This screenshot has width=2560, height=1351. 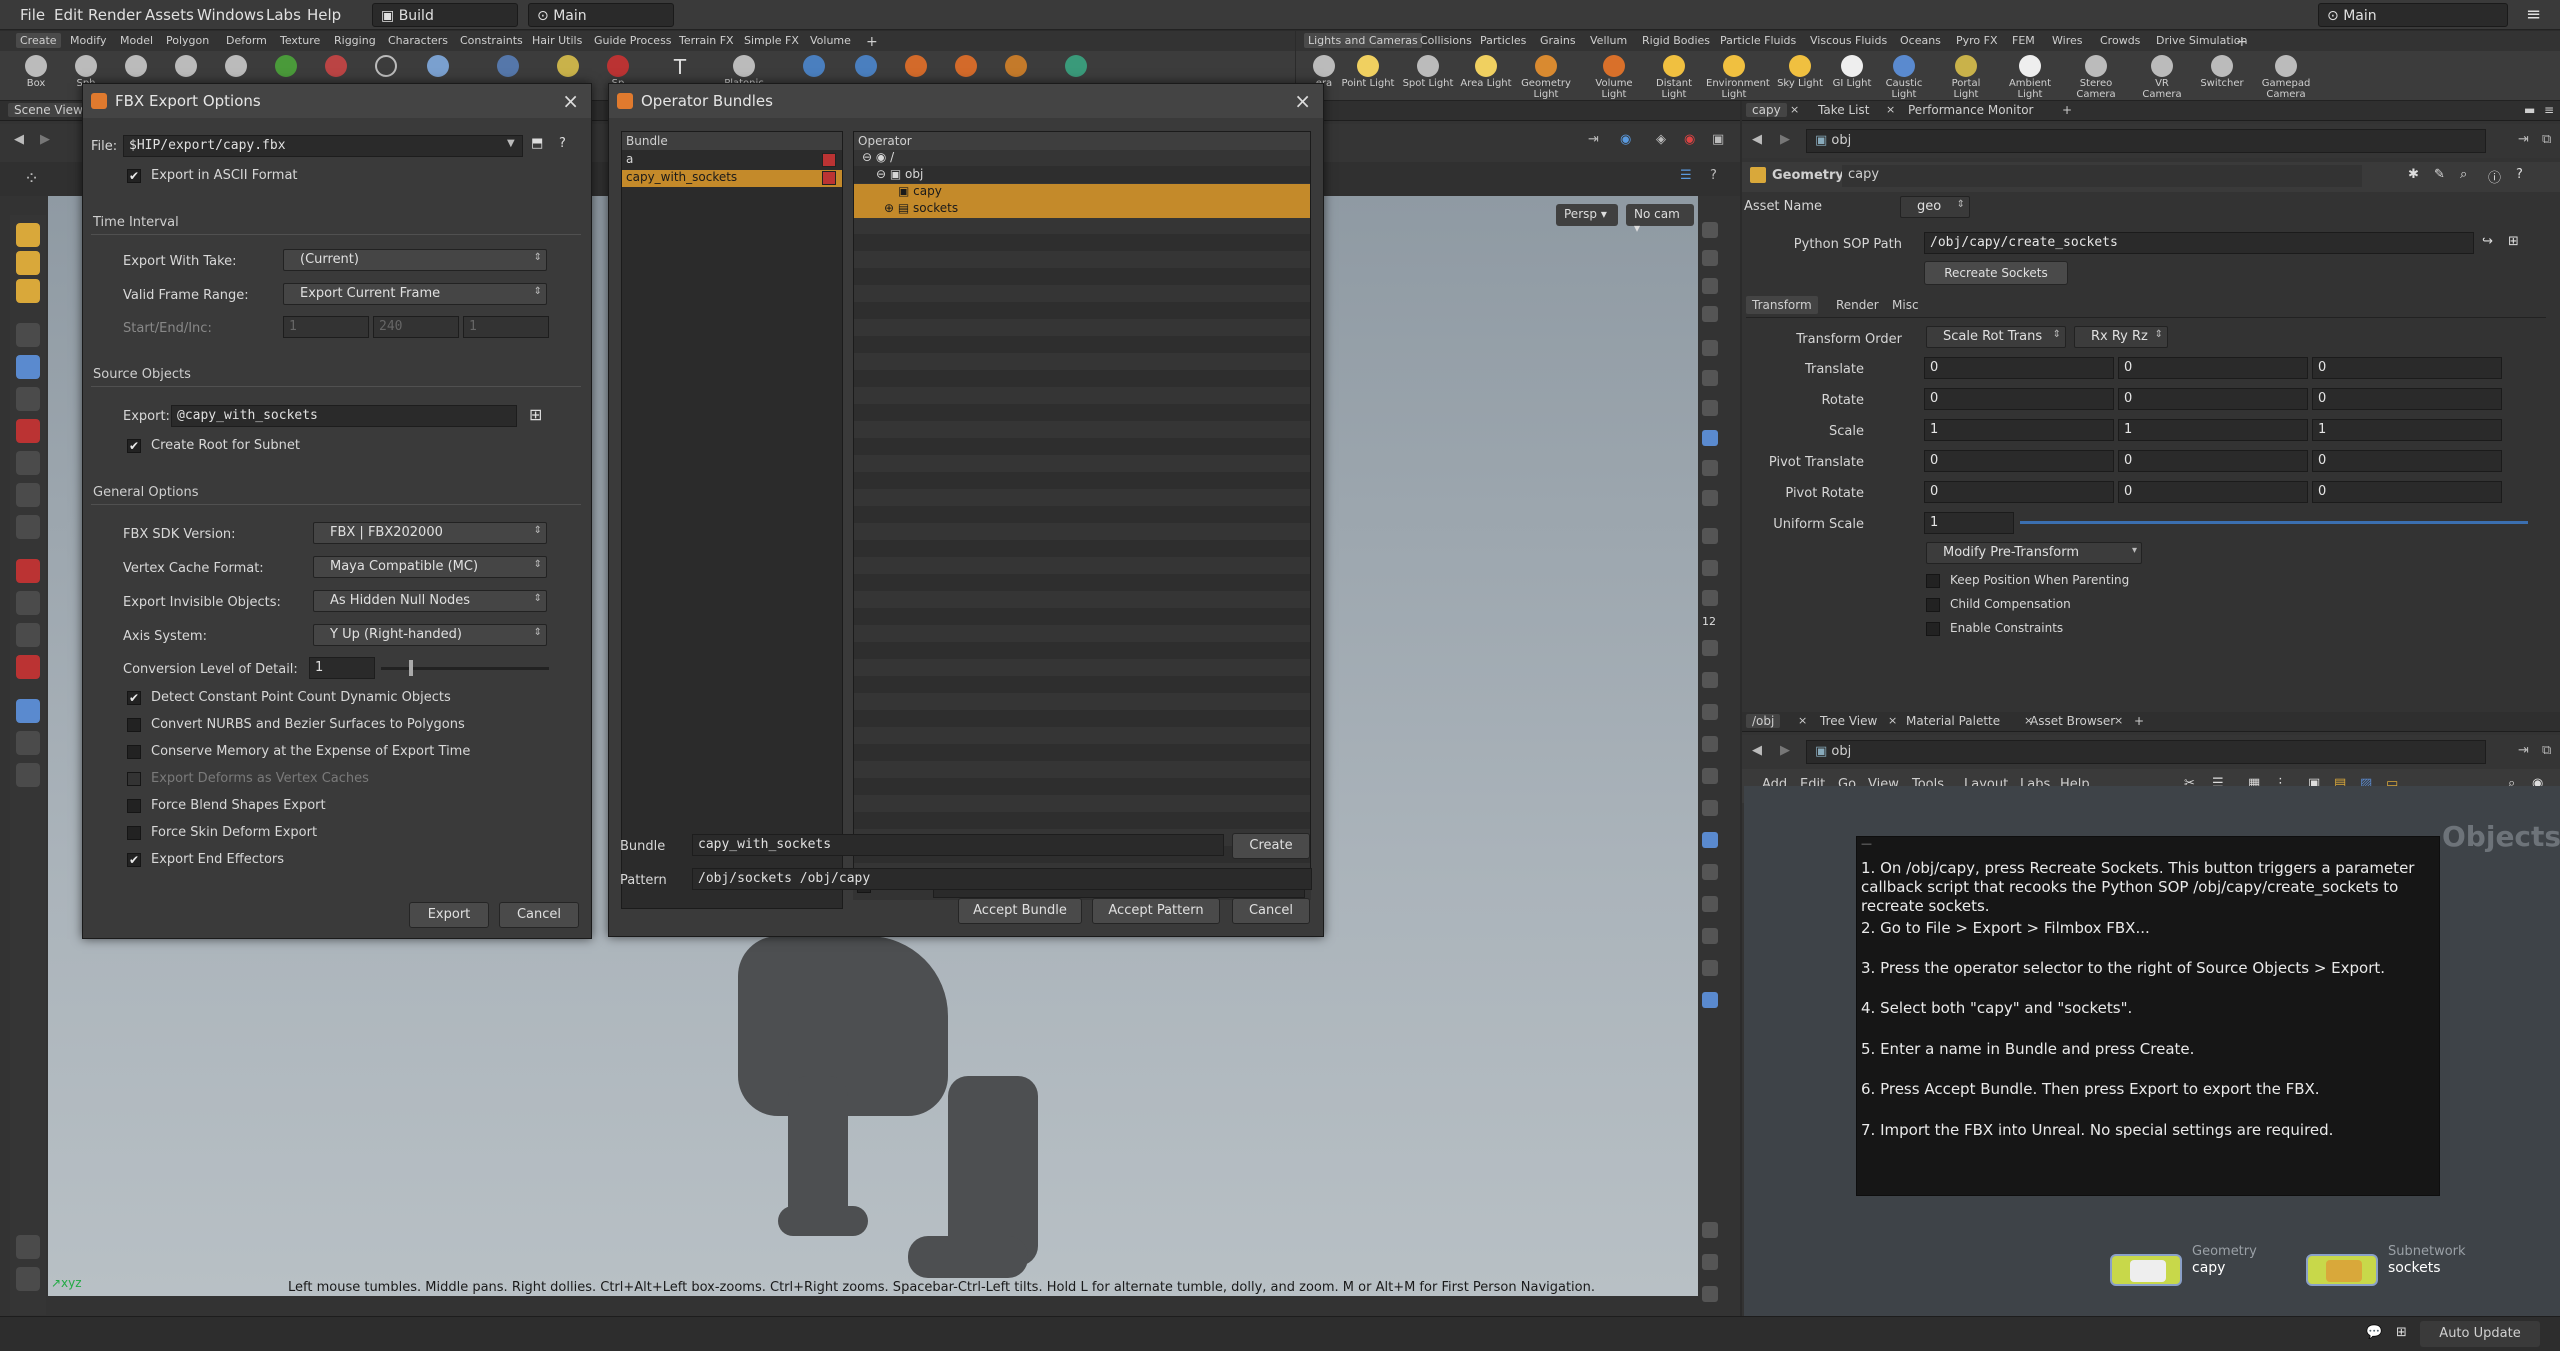 What do you see at coordinates (680, 66) in the screenshot?
I see `font-tool: T` at bounding box center [680, 66].